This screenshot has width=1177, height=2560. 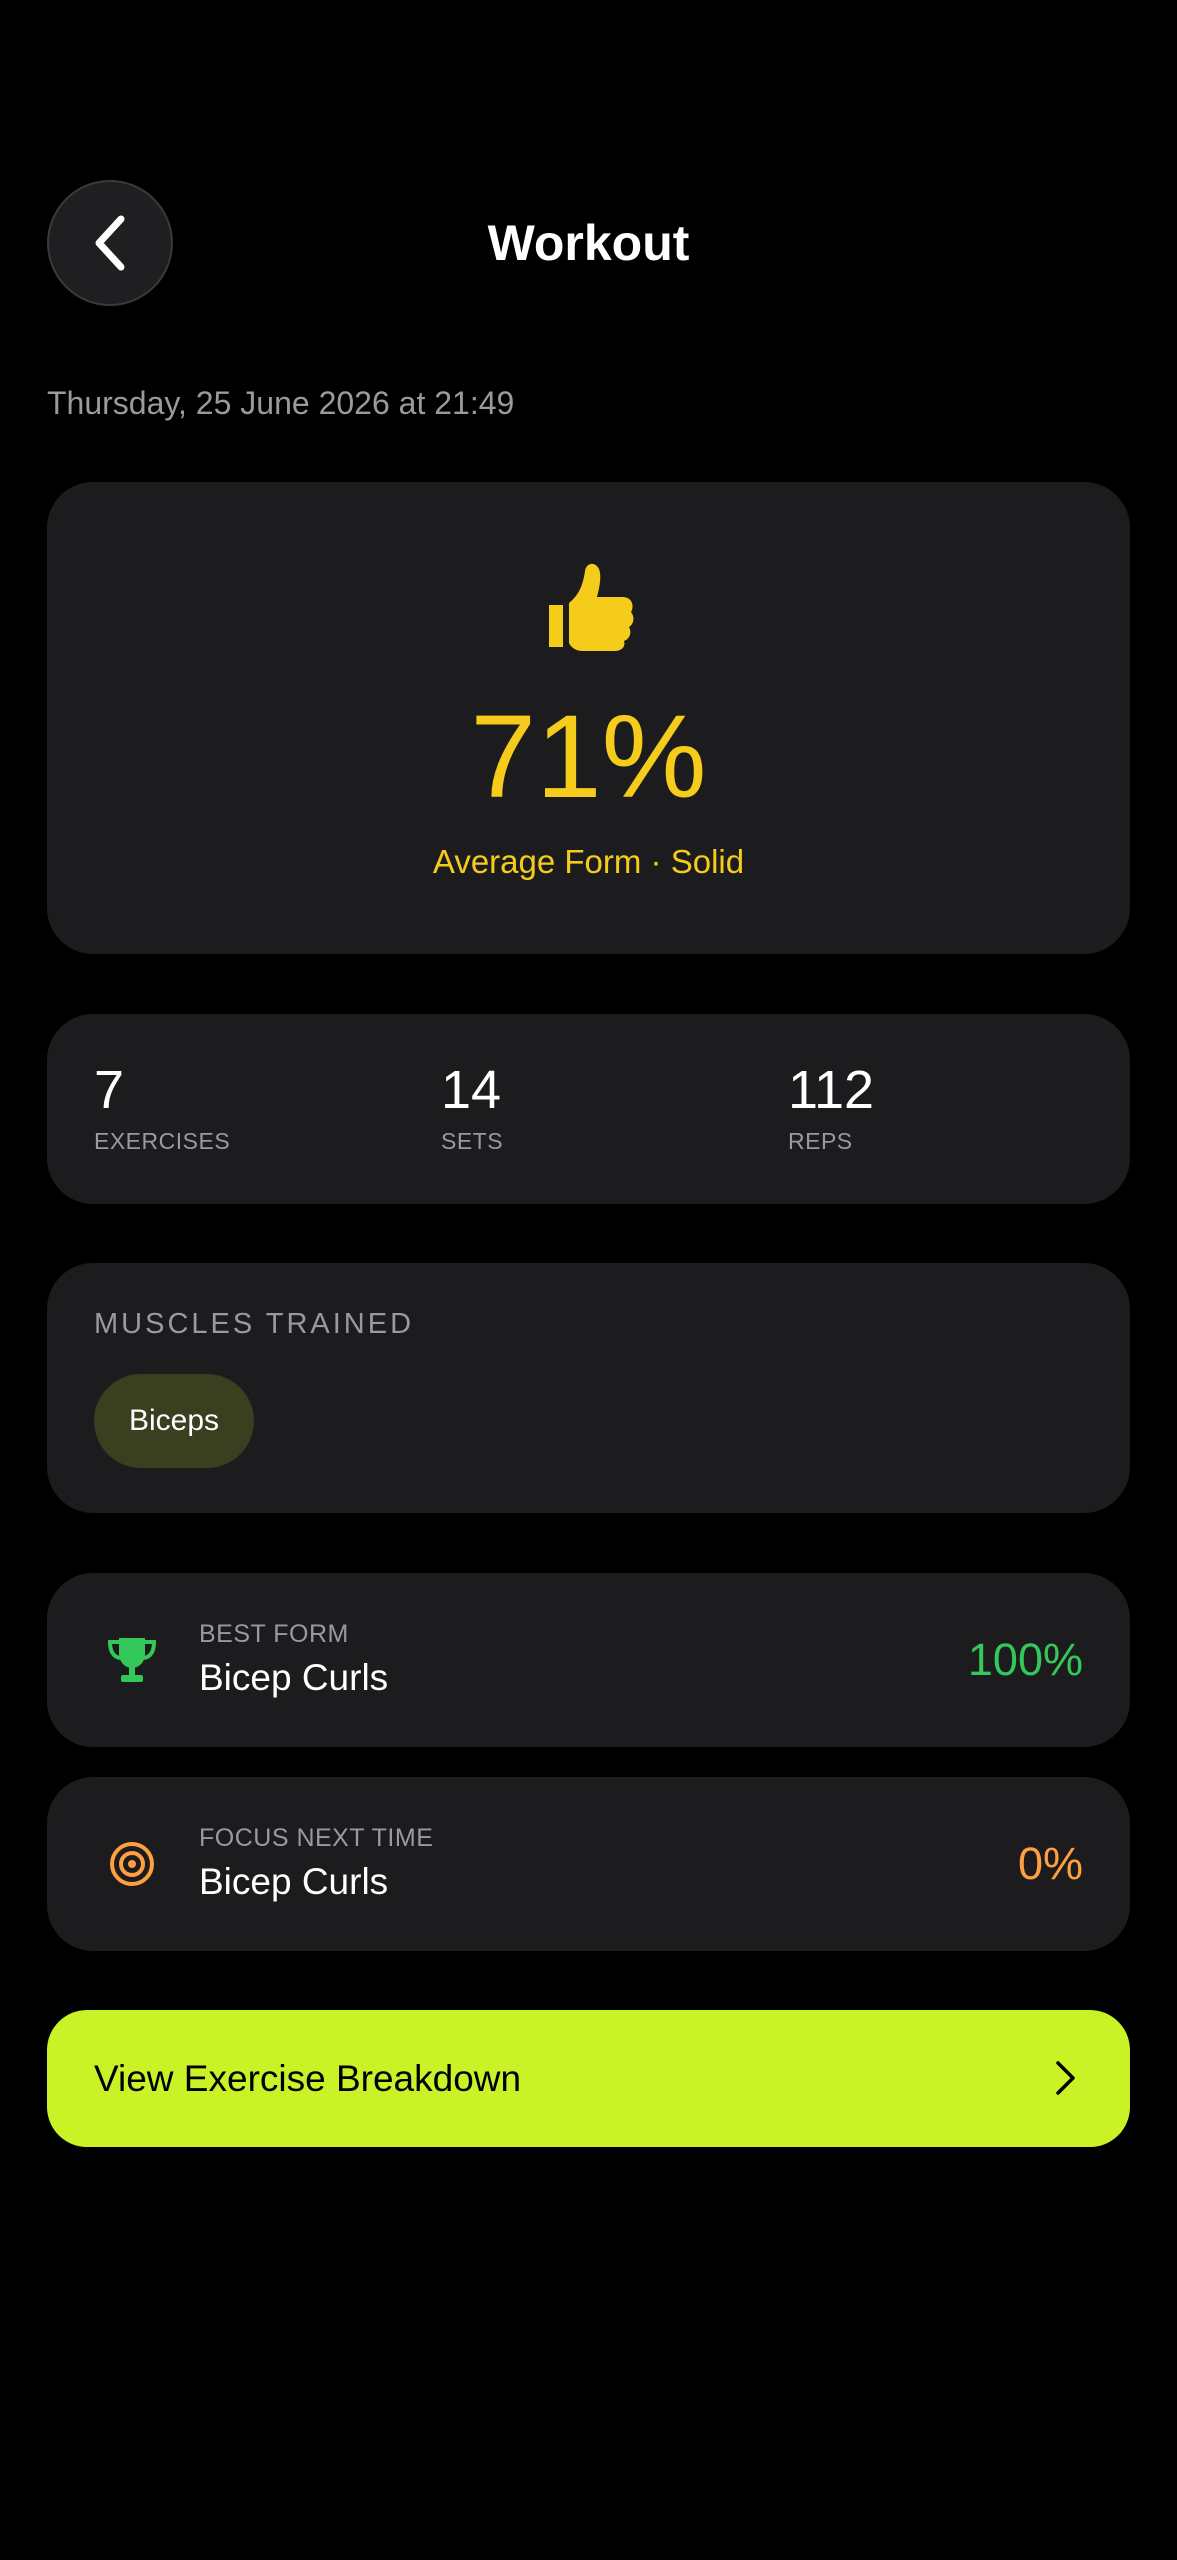 I want to click on best-form-percent: 100%, so click(x=1025, y=1659).